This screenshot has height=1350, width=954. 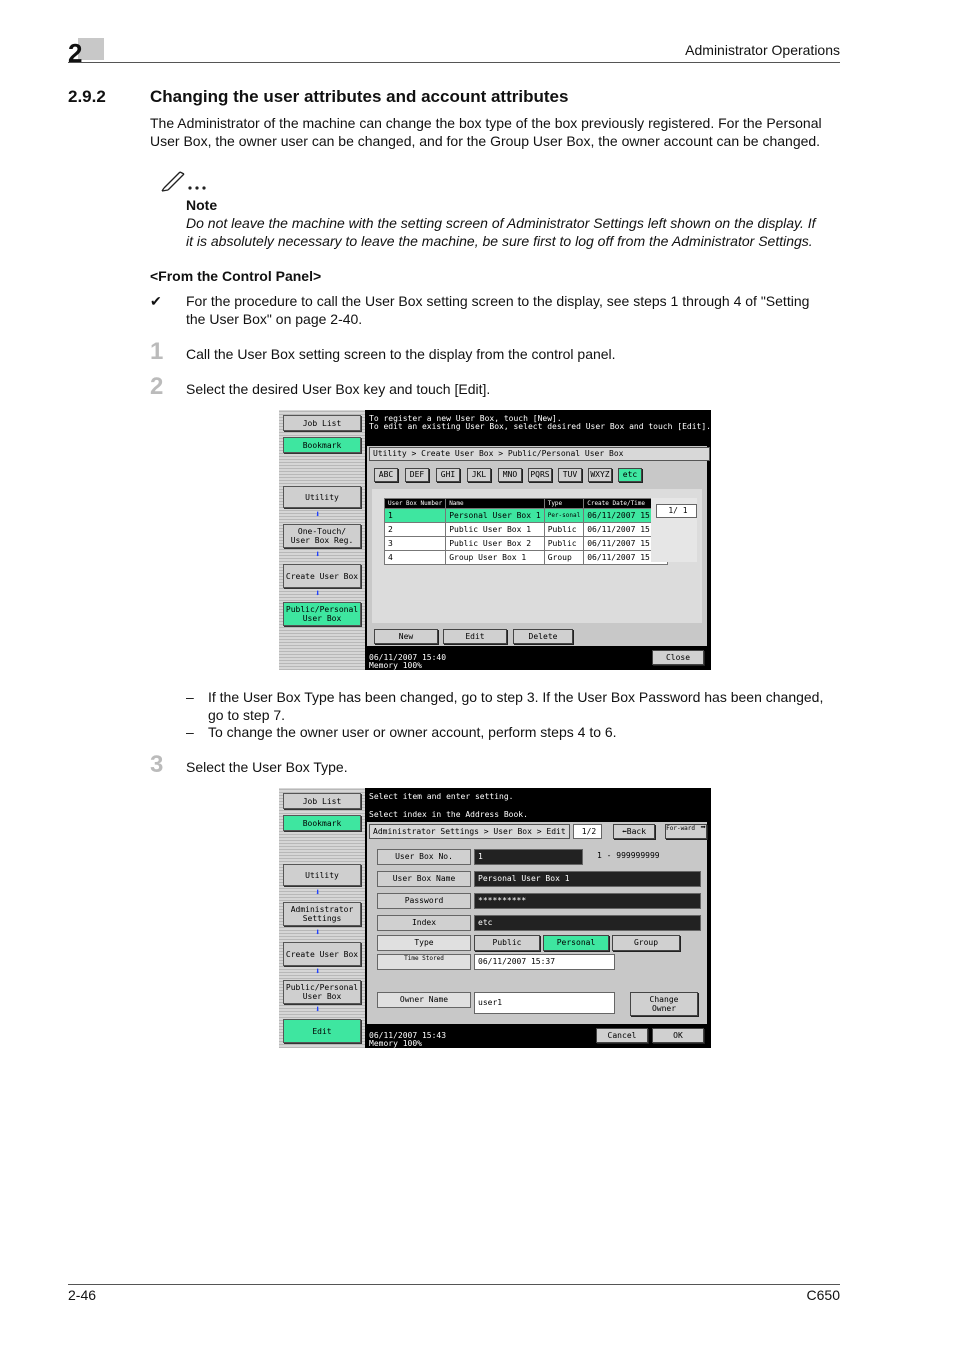 I want to click on index-key-def: DEF, so click(x=417, y=475).